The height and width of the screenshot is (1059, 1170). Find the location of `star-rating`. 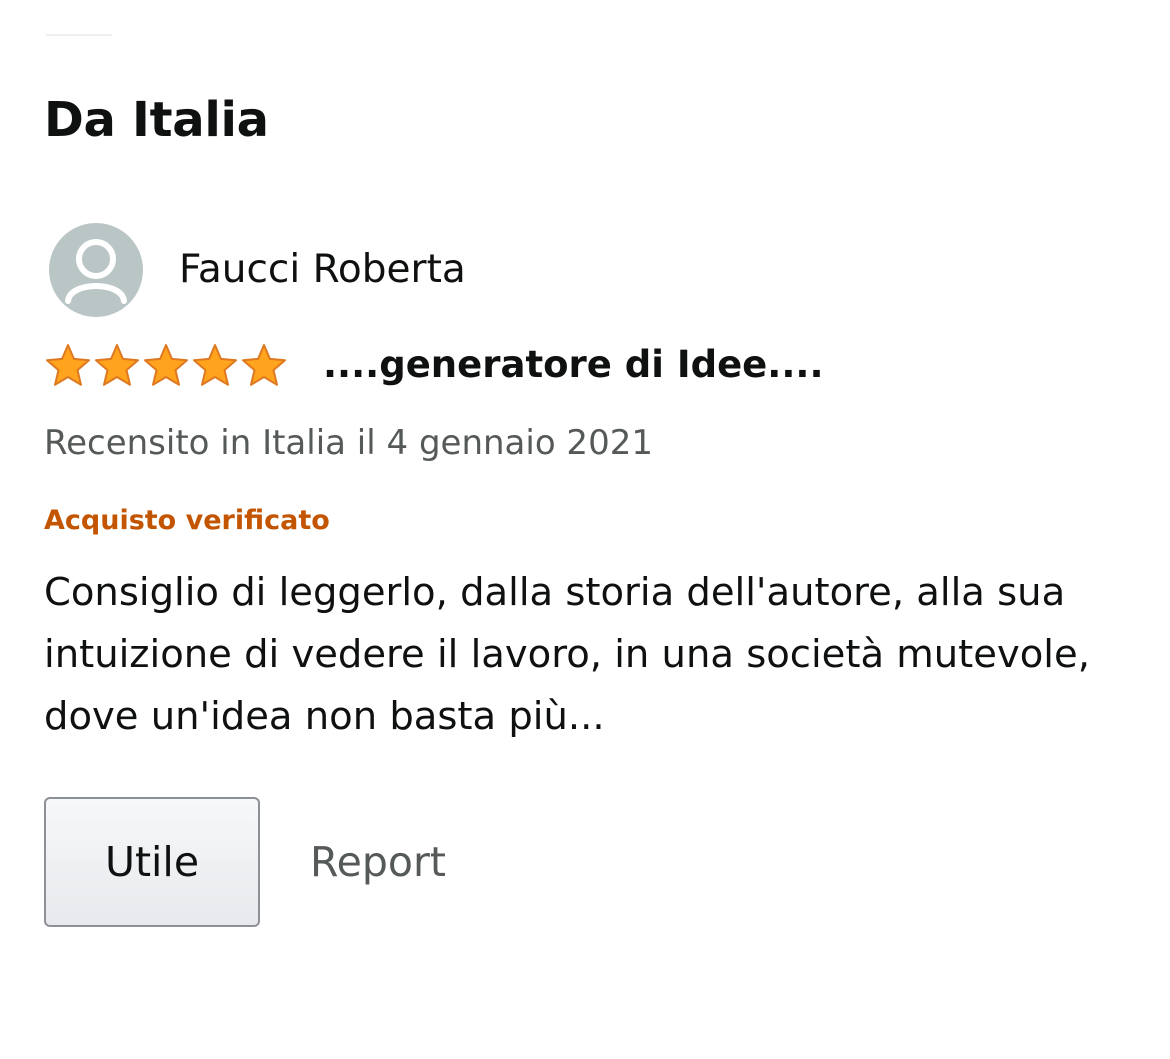

star-rating is located at coordinates (166, 365).